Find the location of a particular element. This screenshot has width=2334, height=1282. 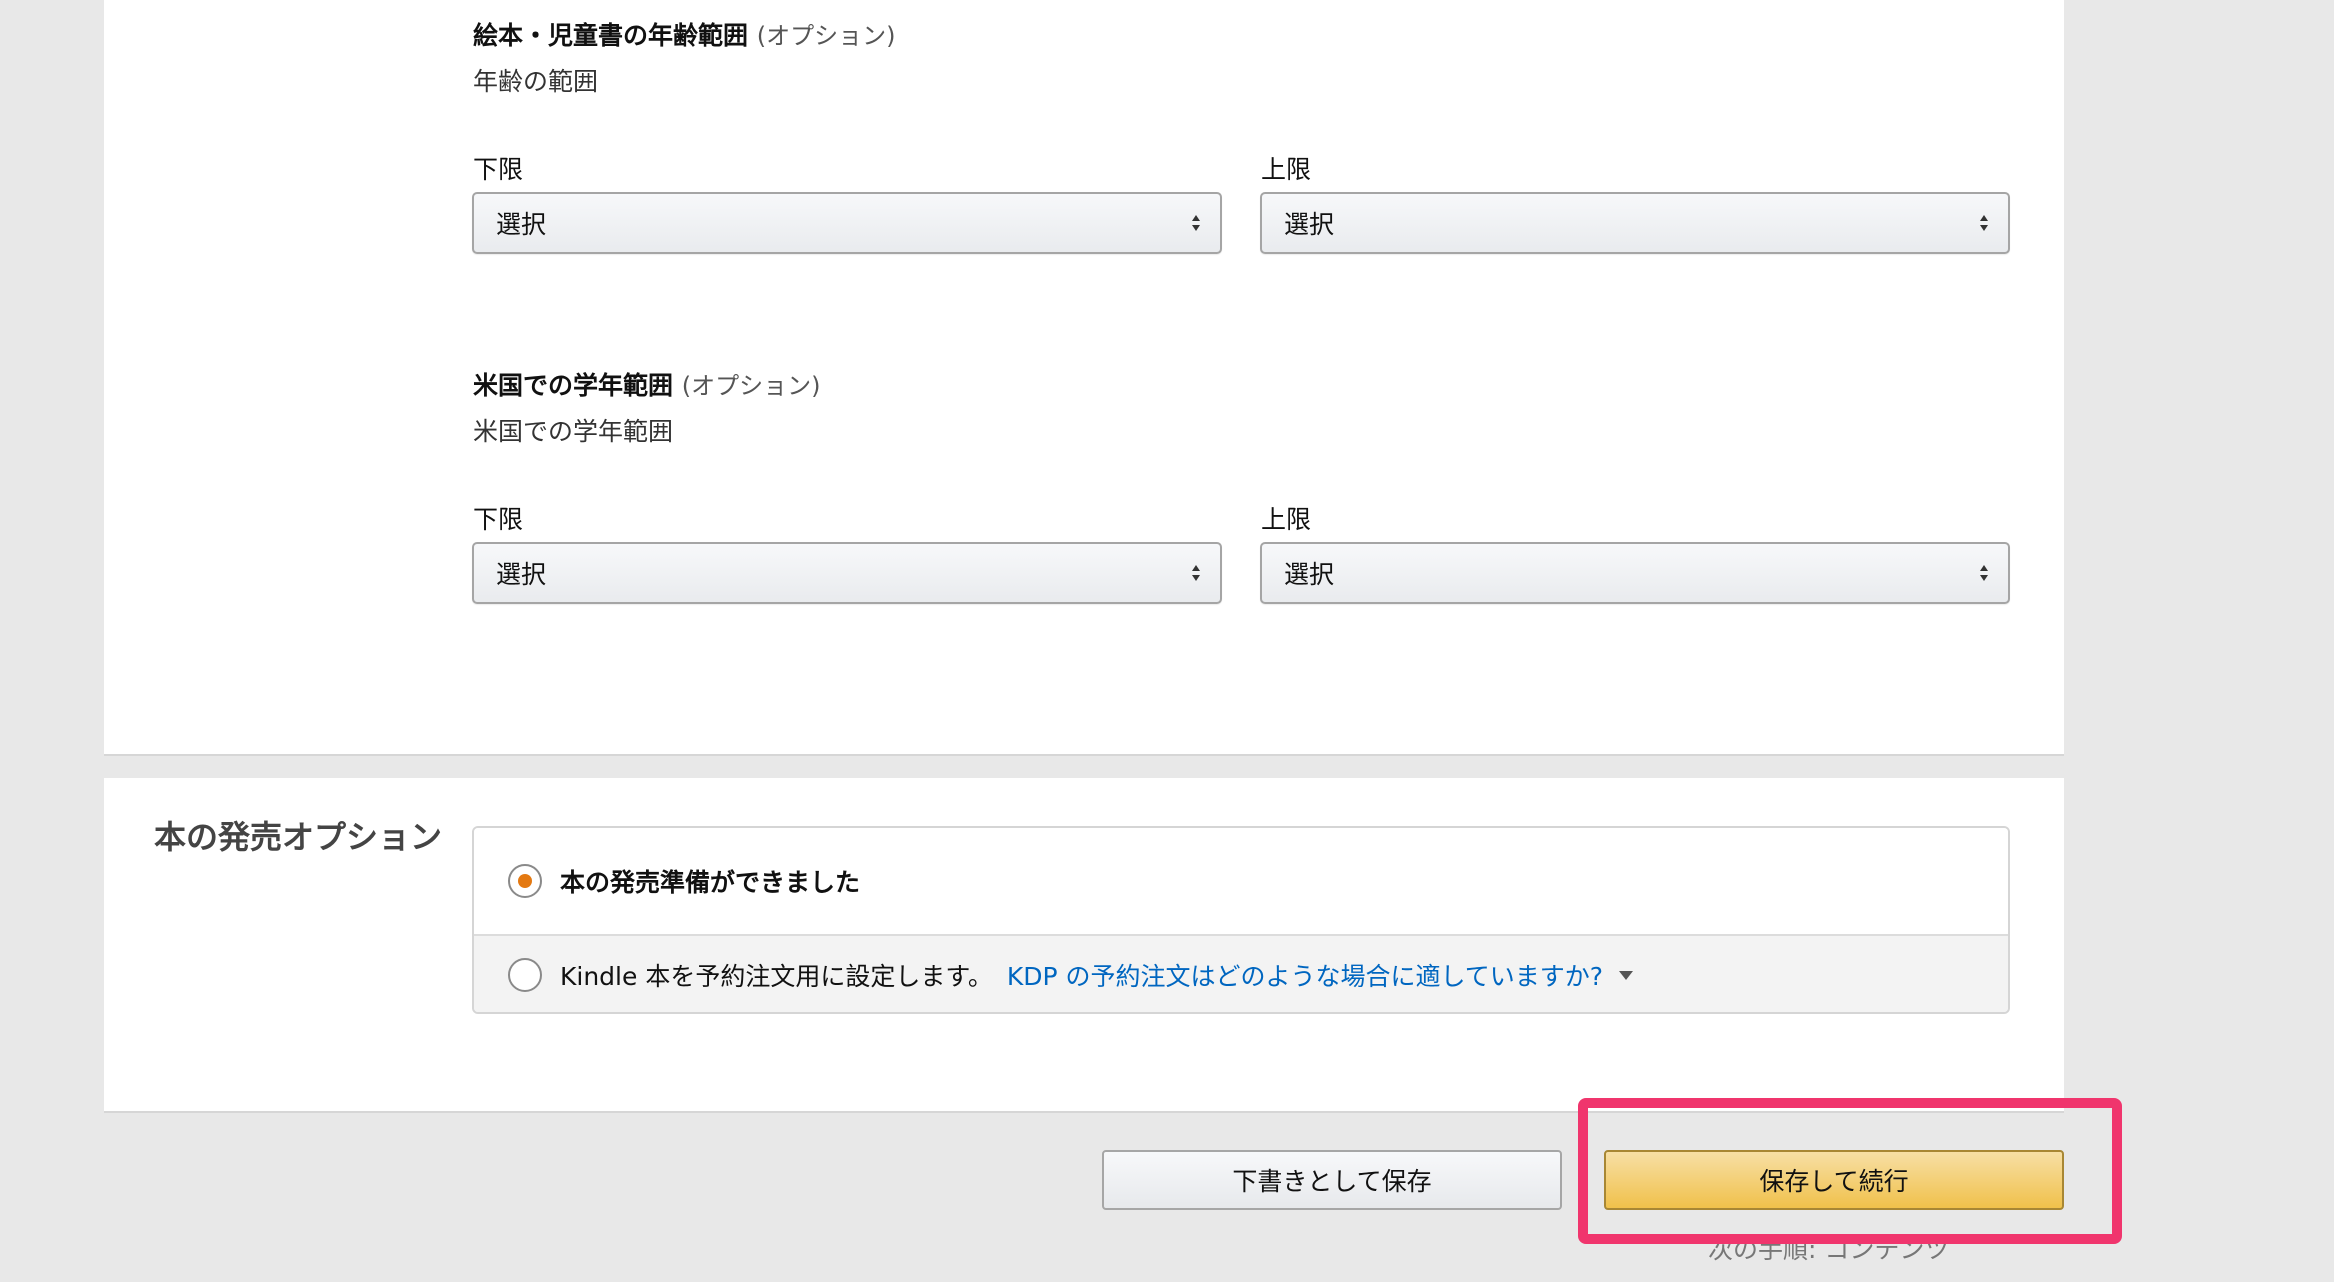

grade-upper-label: 上限 is located at coordinates (1286, 519).